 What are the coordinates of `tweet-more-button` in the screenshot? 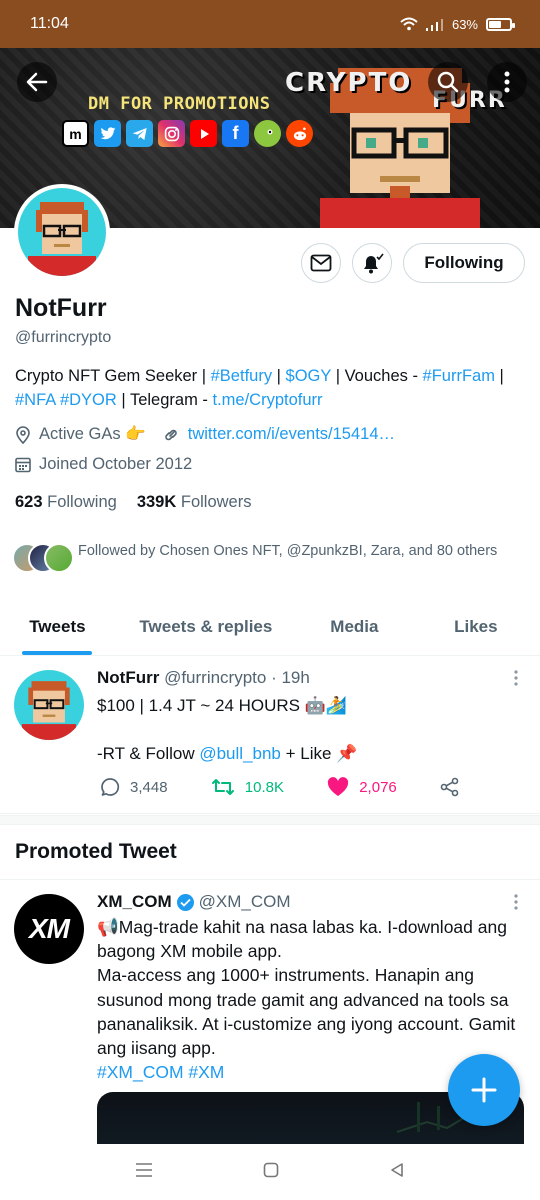 It's located at (516, 678).